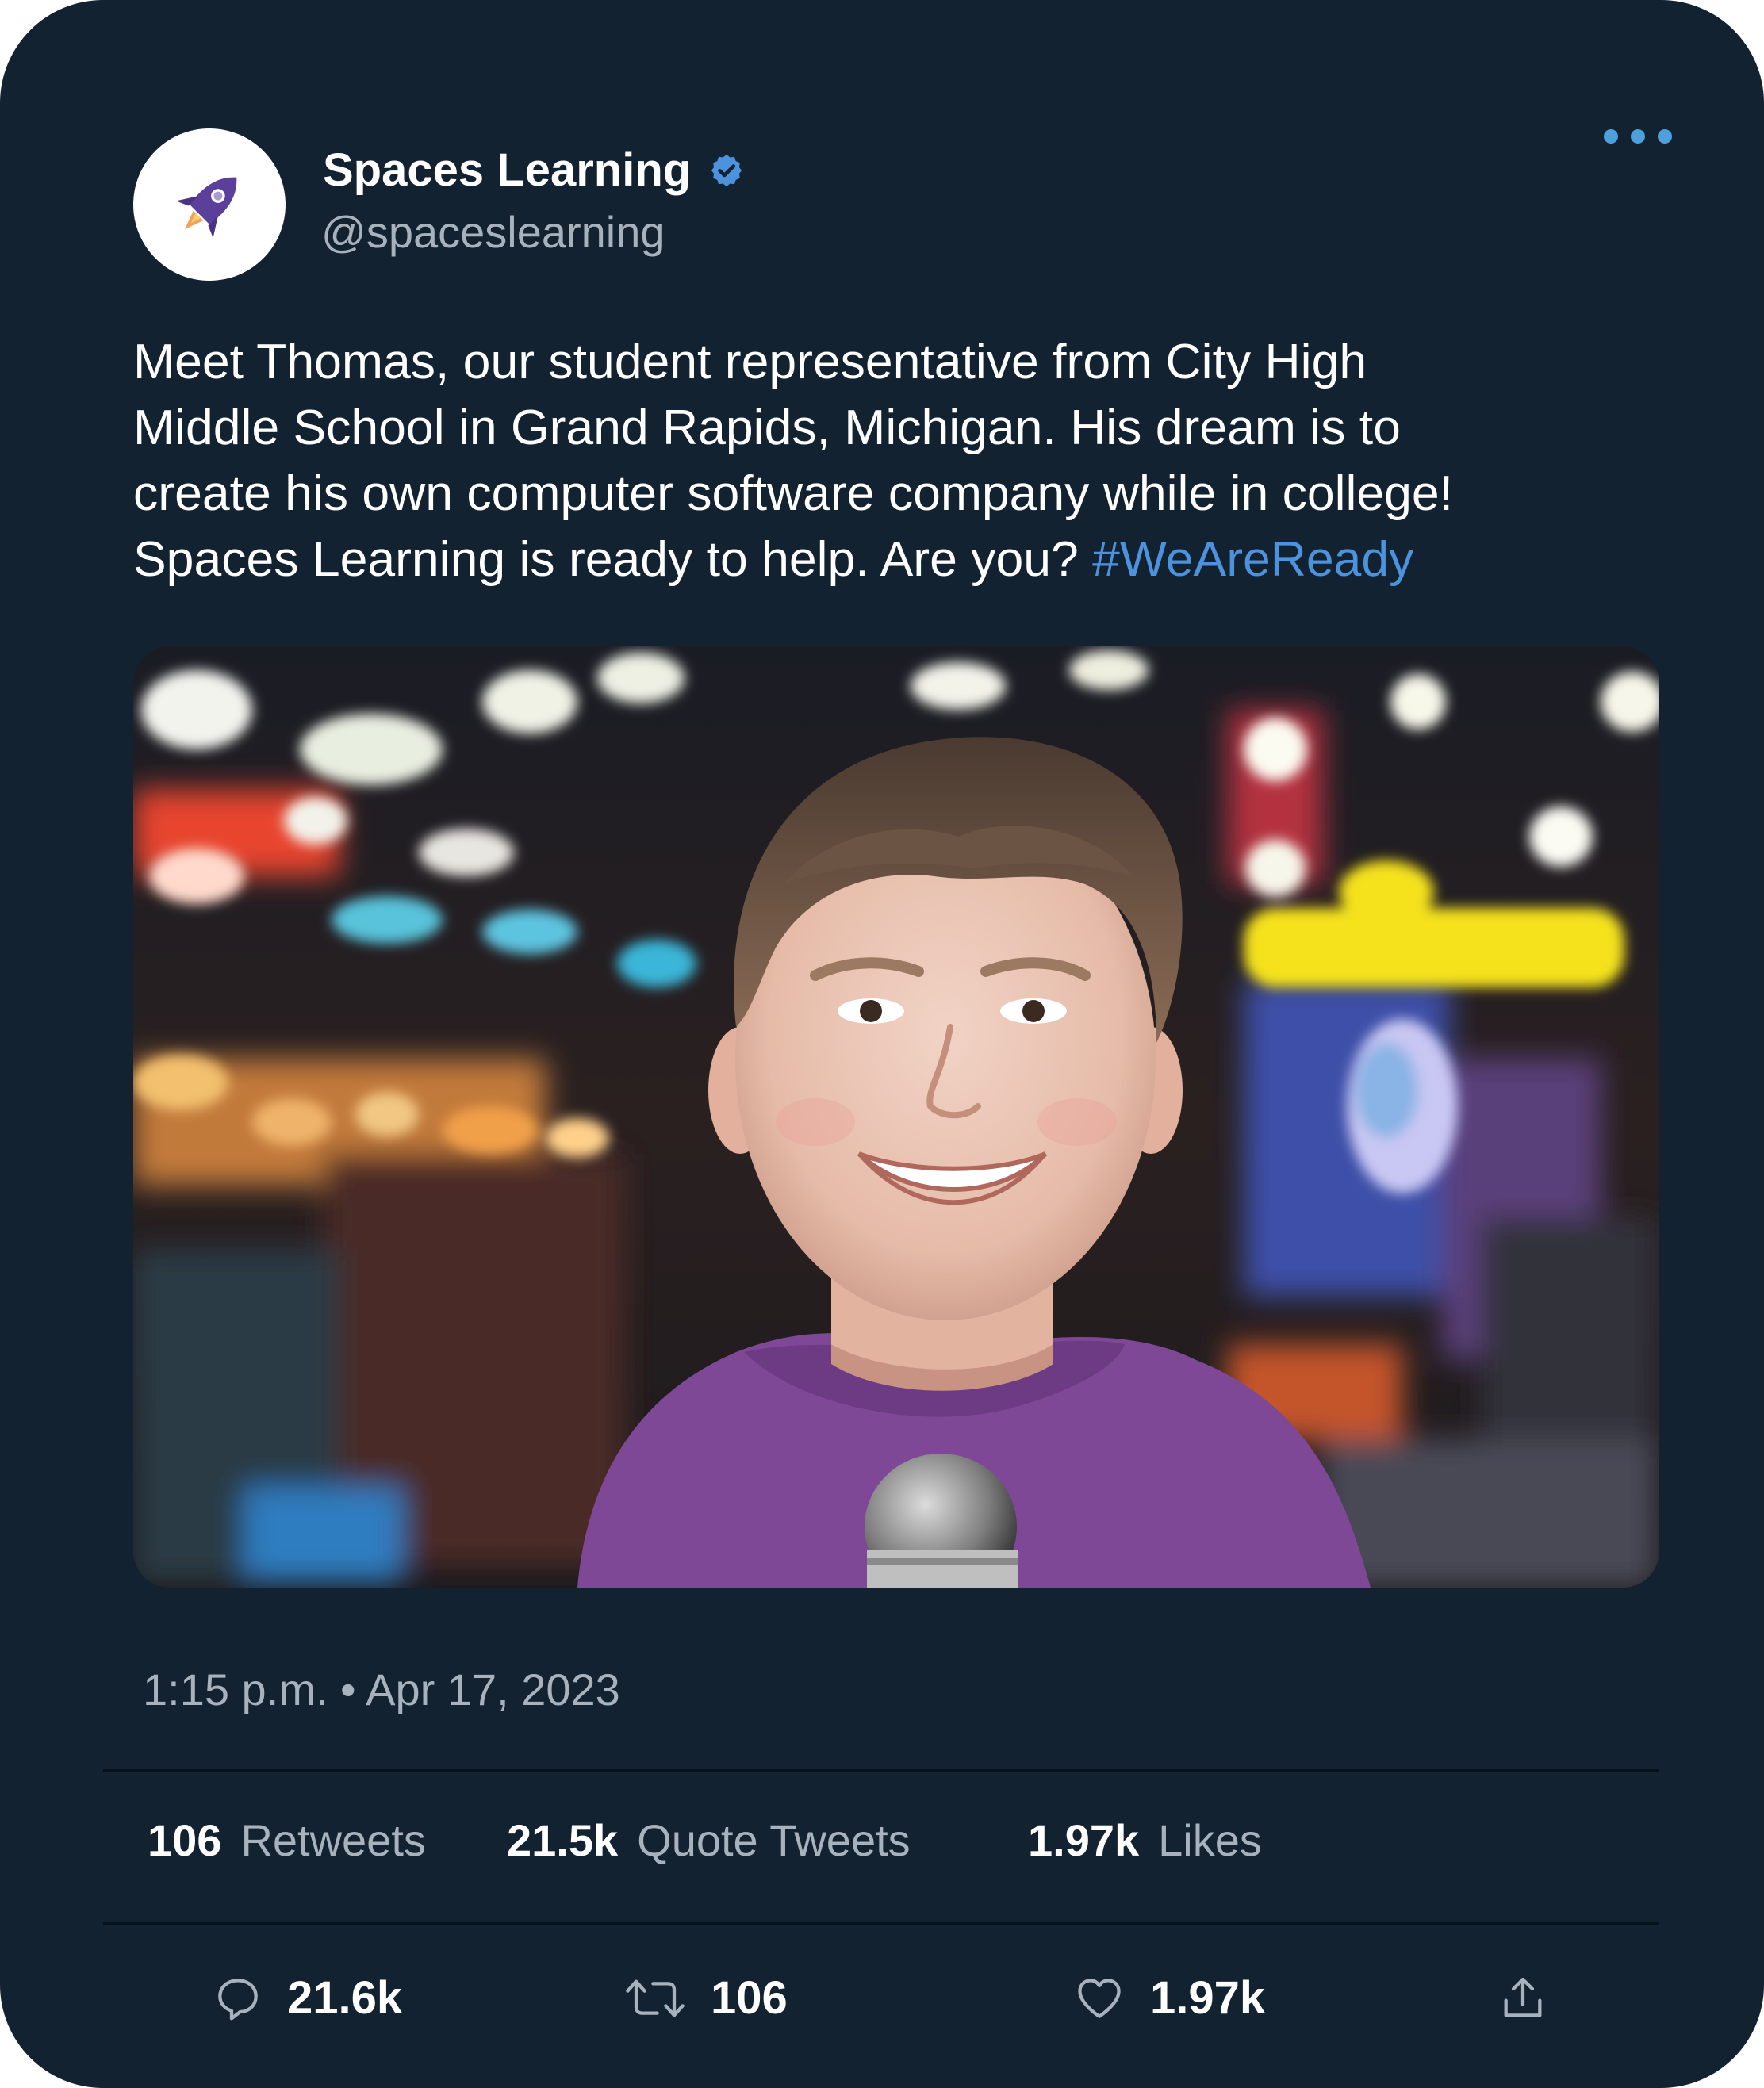 The height and width of the screenshot is (2088, 1764). I want to click on author-handle: @spaceslearning, so click(493, 232).